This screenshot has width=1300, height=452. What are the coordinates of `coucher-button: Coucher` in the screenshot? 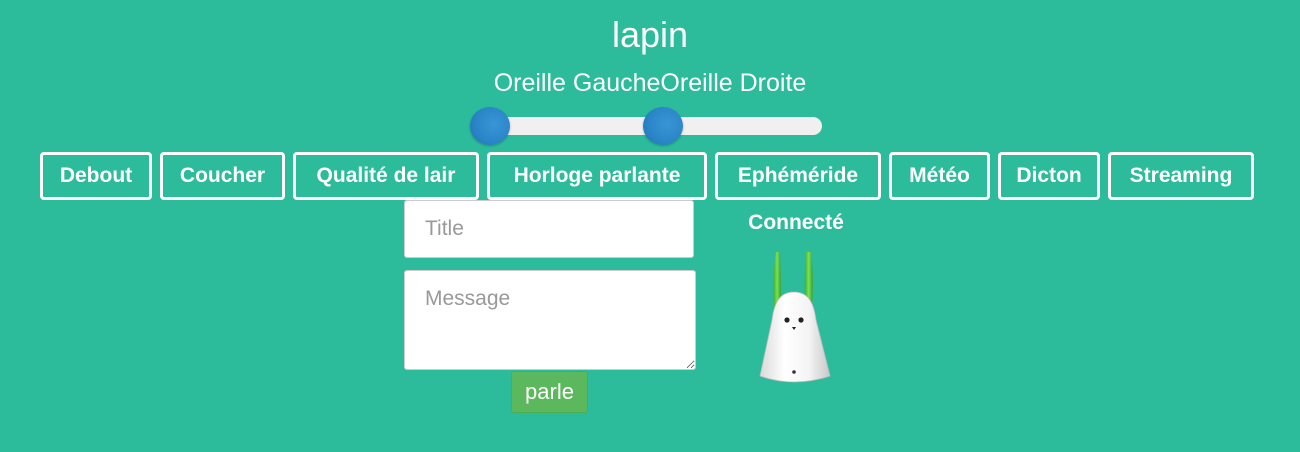 It's located at (222, 176).